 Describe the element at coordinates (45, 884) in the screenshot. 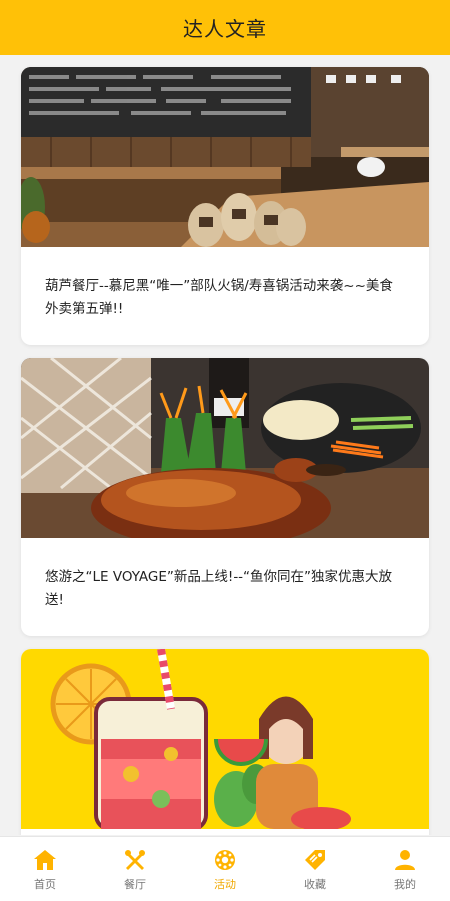

I see `tab-label: 首页` at that location.